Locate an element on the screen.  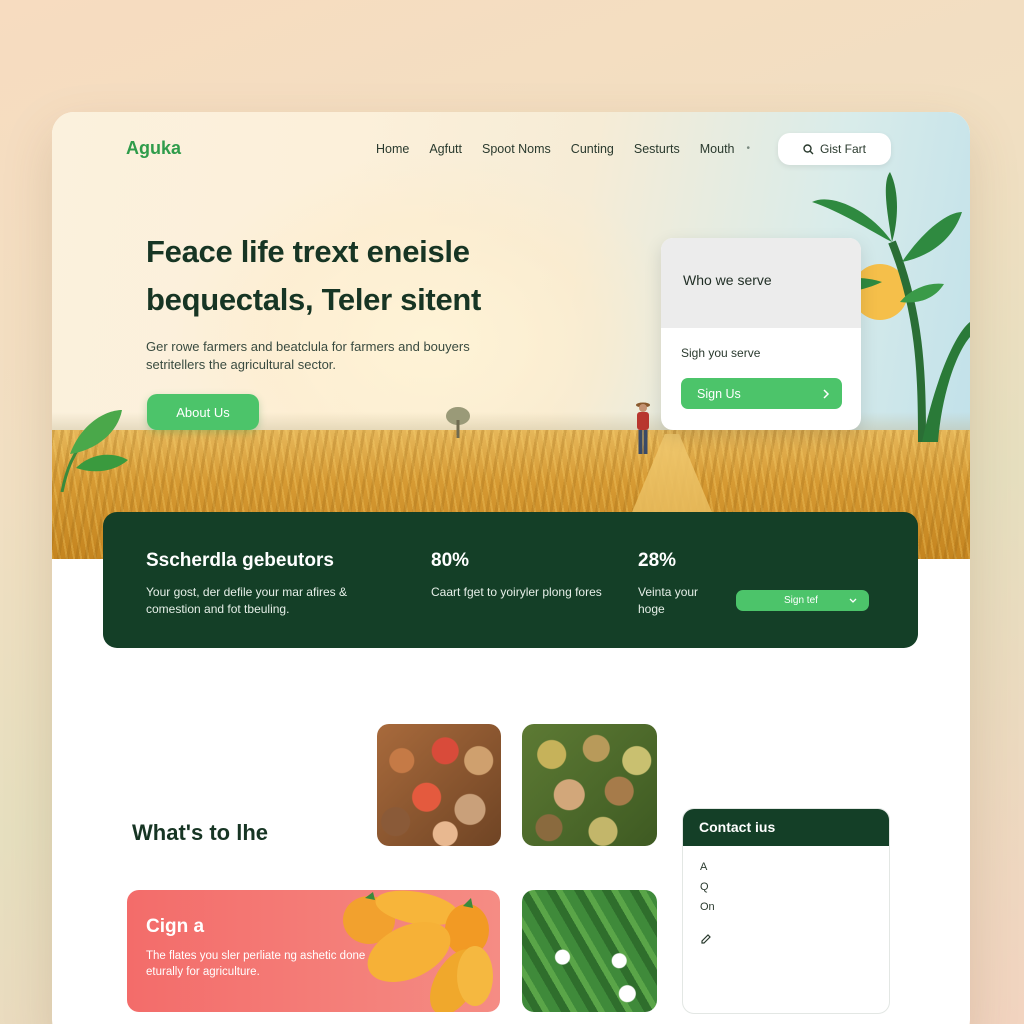
nav-item-spoot-noms: Spoot Noms is located at coordinates (516, 149).